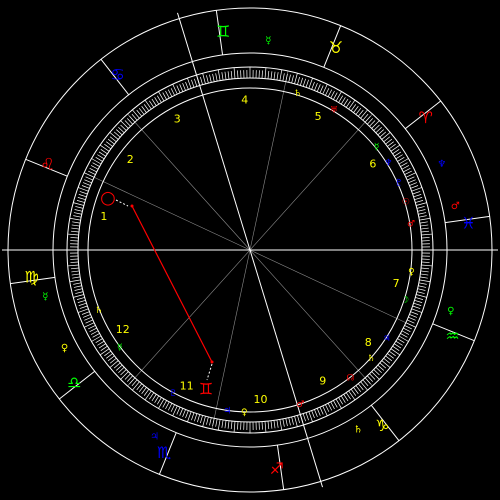 The height and width of the screenshot is (500, 500). Describe the element at coordinates (426, 117) in the screenshot. I see `aries-sign-icon: ♈` at that location.